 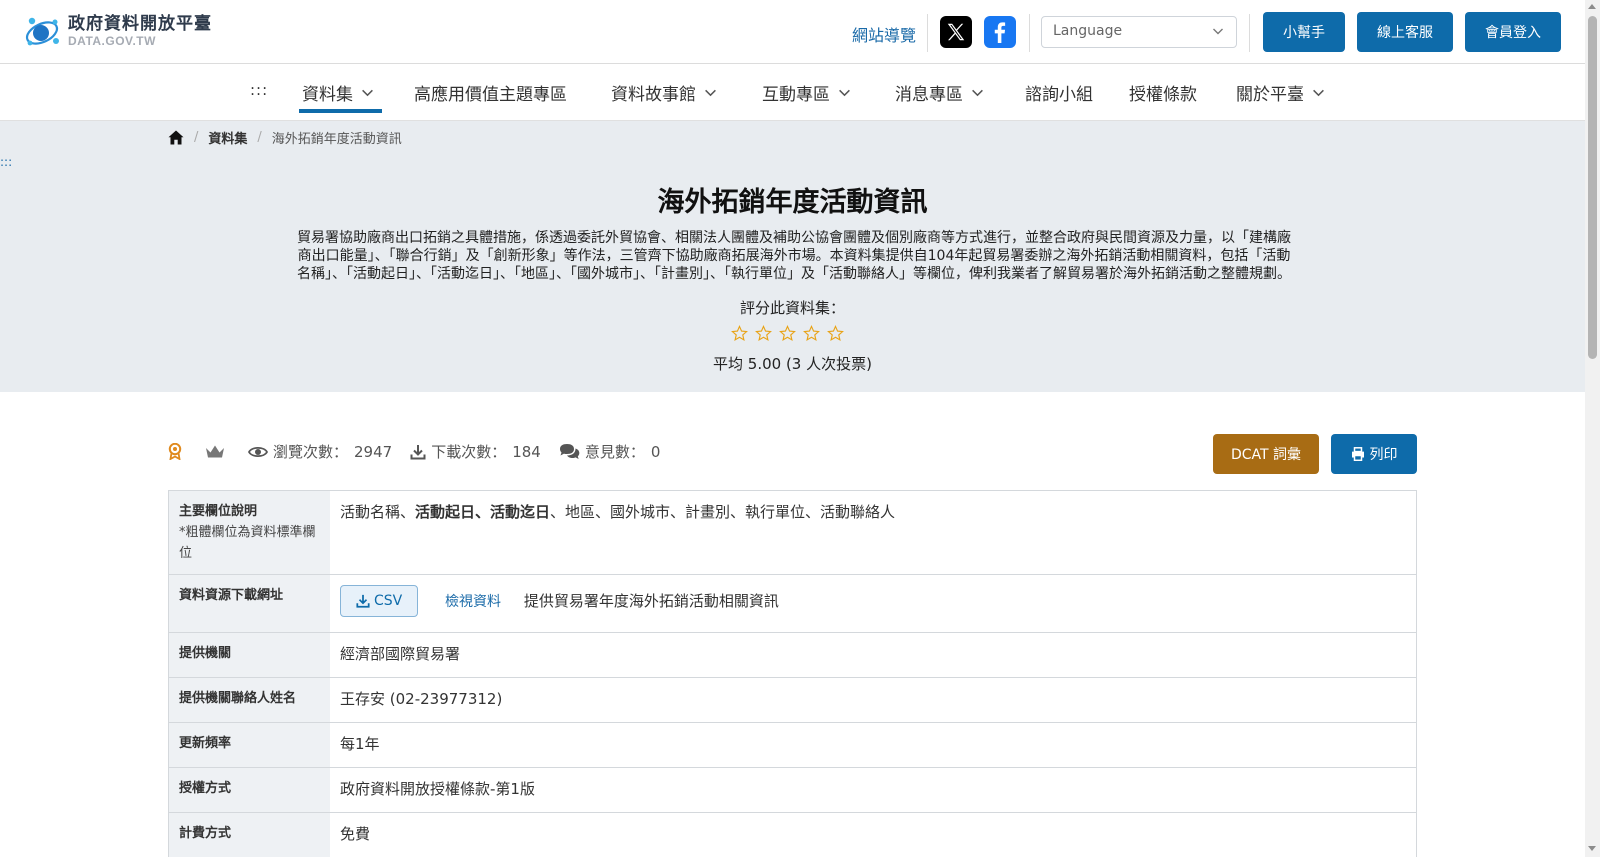 I want to click on content-accesskey: :::, so click(x=6, y=162).